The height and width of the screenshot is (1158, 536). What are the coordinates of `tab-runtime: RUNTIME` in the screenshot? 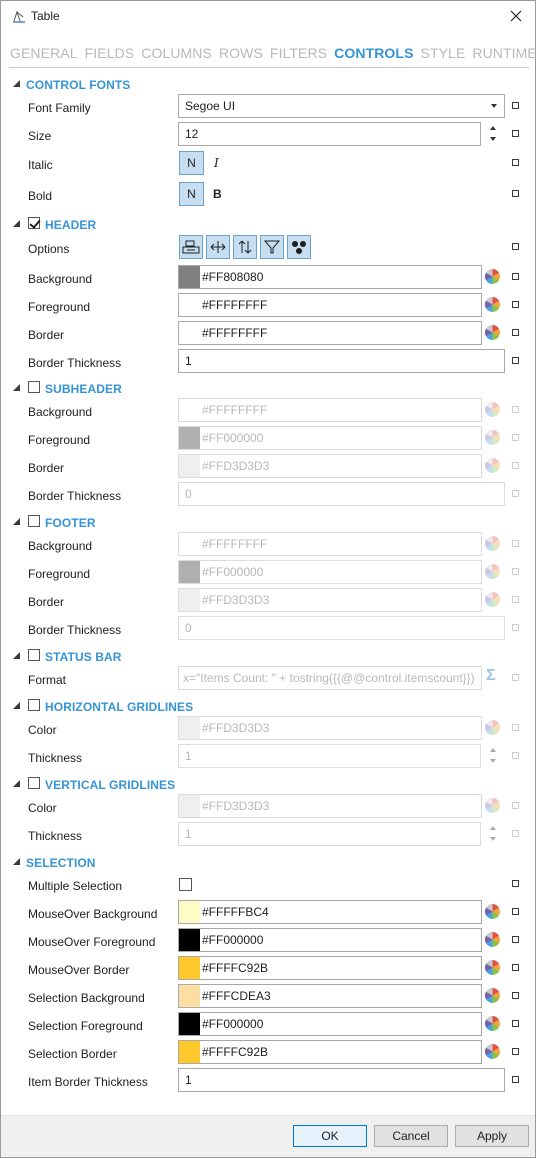 It's located at (504, 53).